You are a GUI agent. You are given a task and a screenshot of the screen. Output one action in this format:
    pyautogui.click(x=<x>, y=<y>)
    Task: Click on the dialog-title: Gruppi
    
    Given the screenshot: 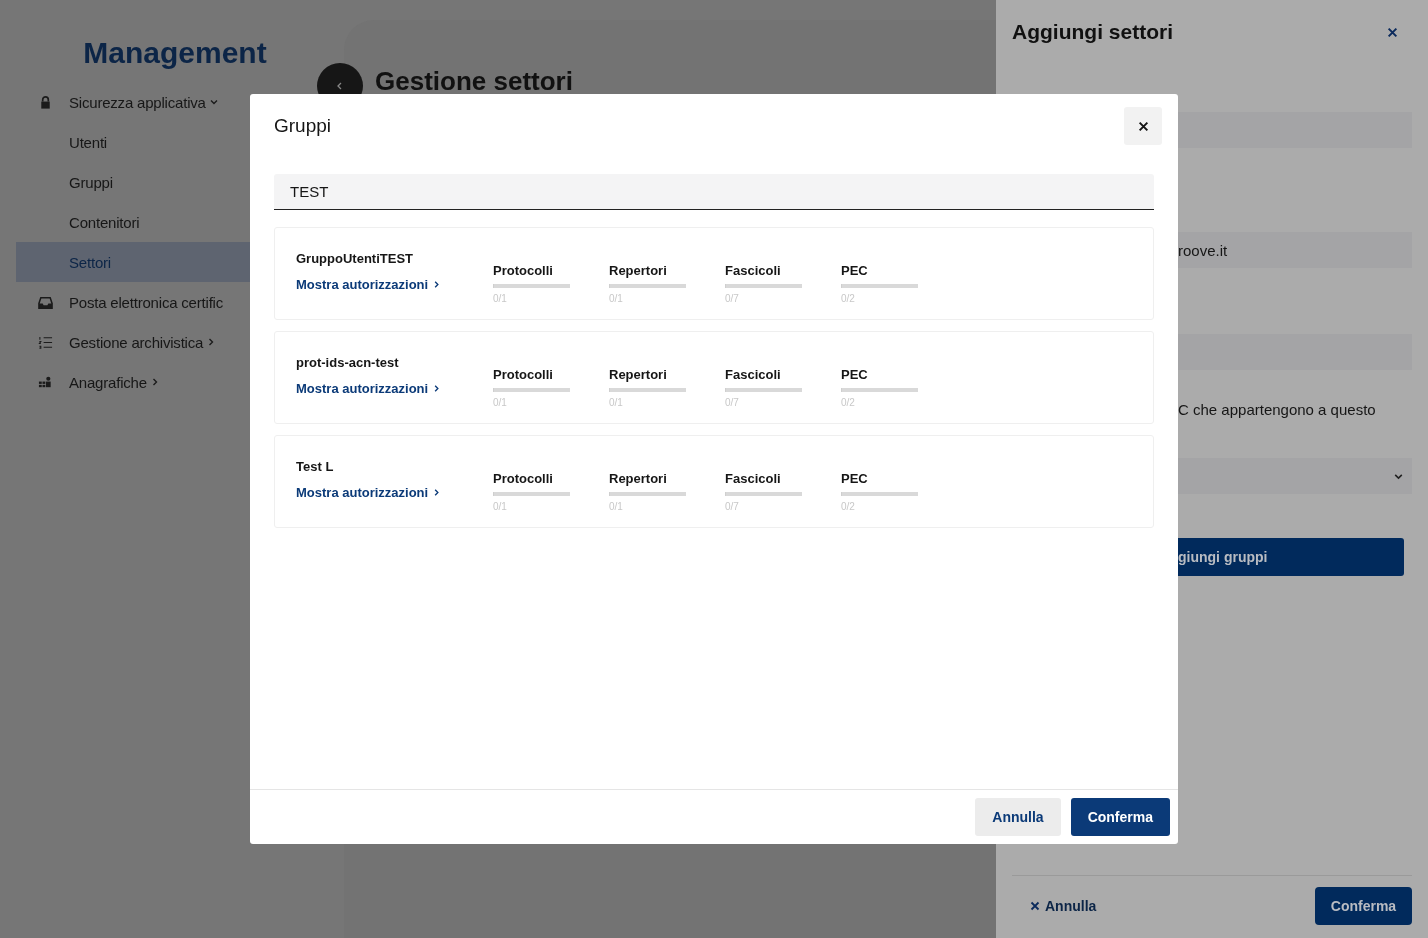 What is the action you would take?
    pyautogui.click(x=303, y=126)
    